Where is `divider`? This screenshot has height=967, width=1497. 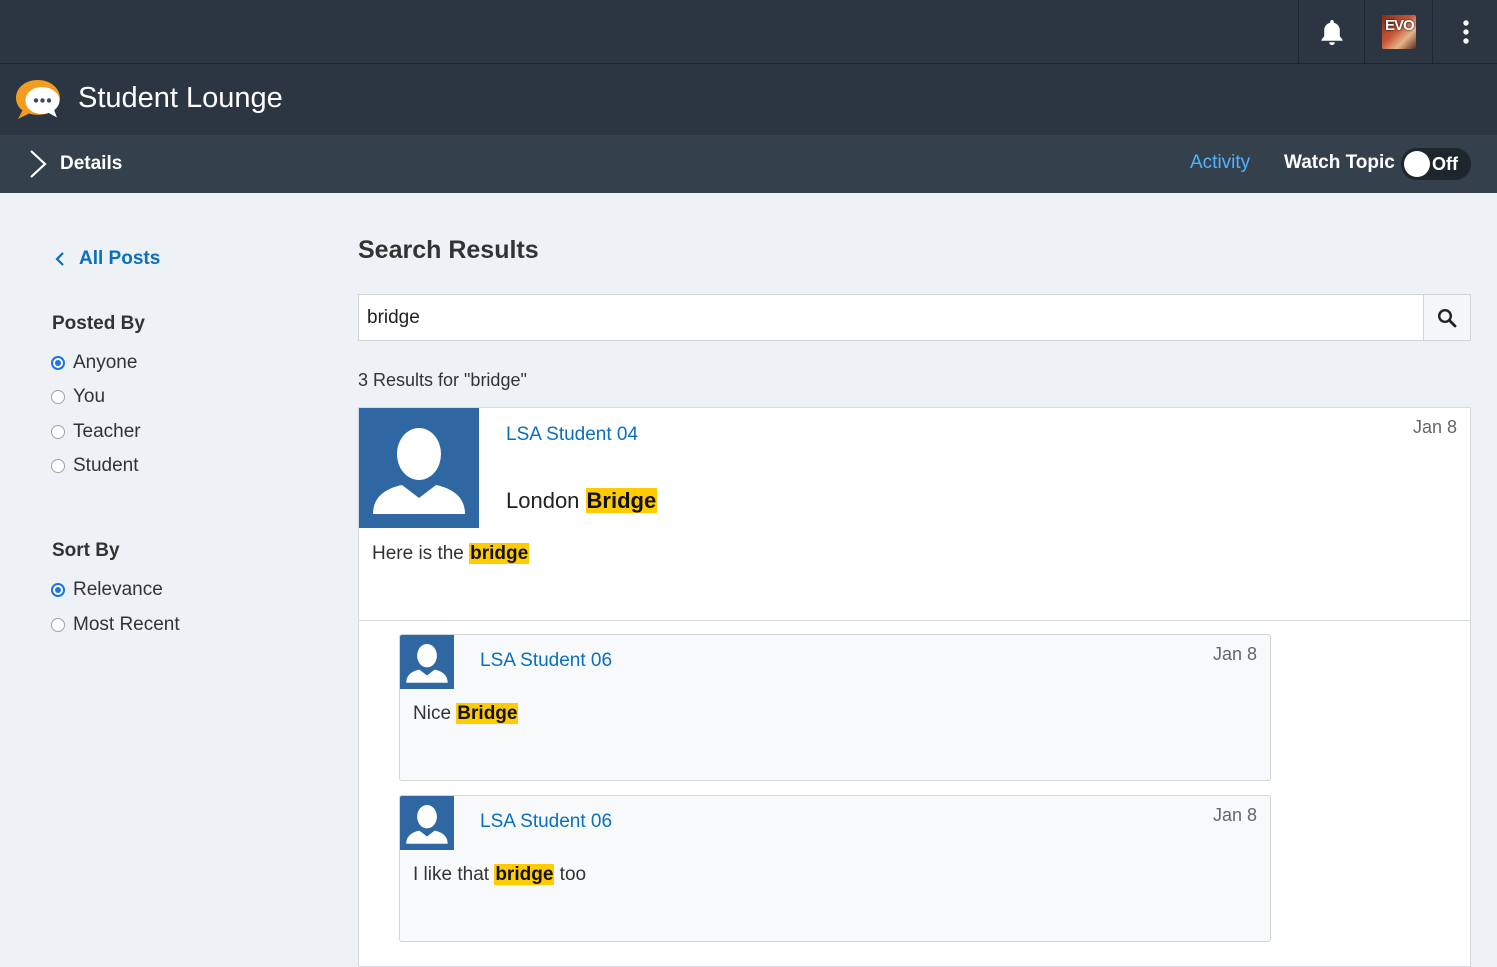 divider is located at coordinates (914, 620).